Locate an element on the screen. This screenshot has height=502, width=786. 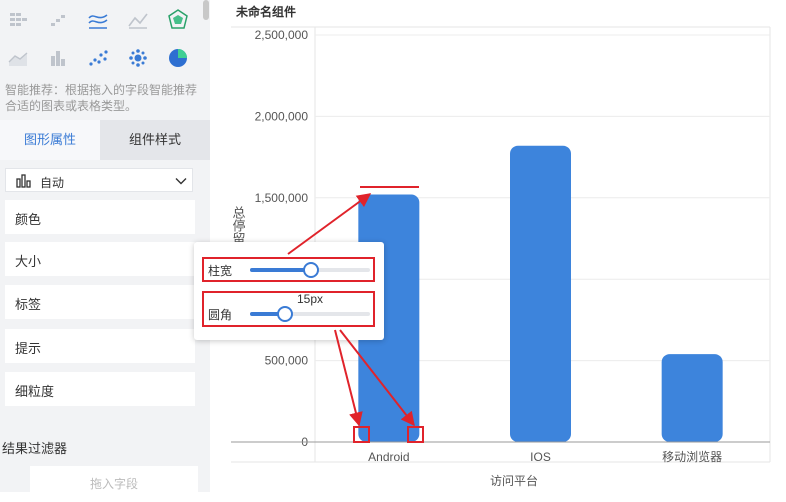
bar-width-slider is located at coordinates (310, 270).